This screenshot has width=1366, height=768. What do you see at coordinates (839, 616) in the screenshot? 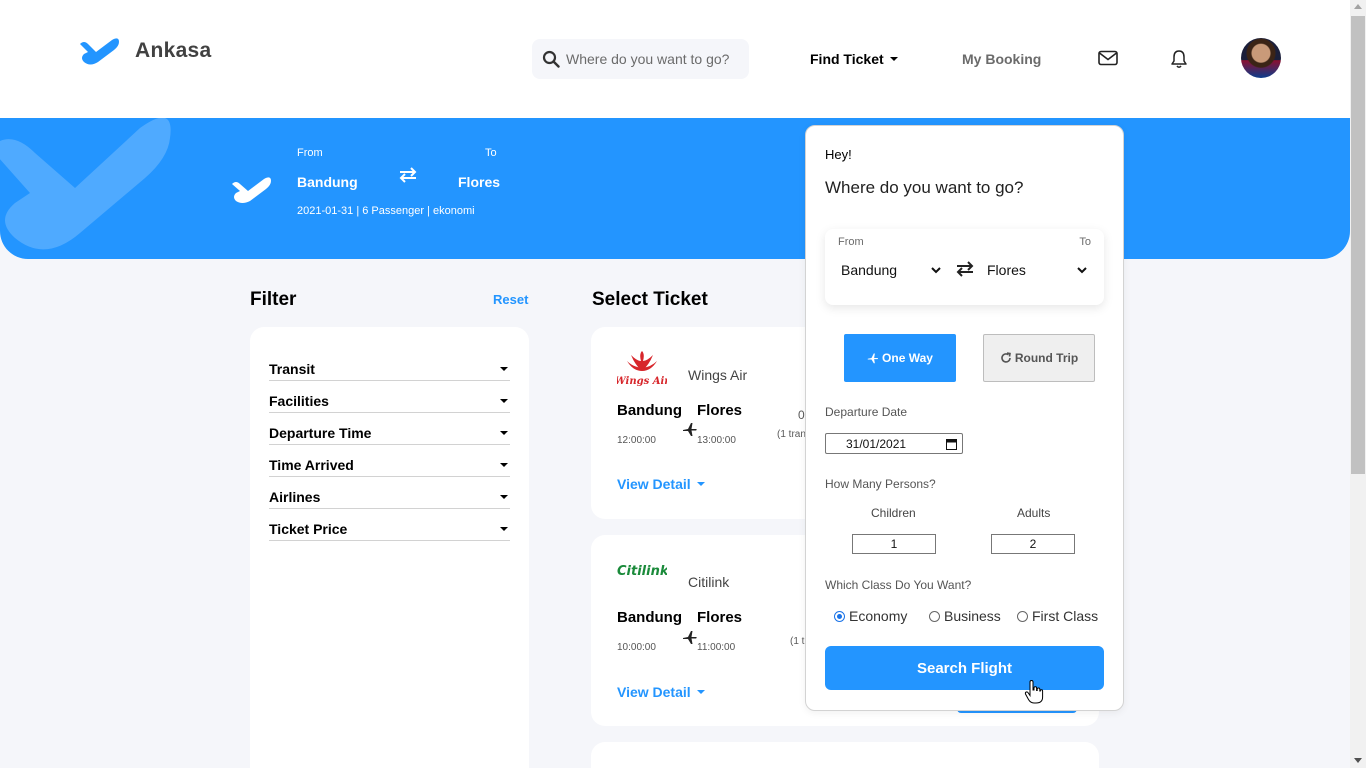
I see `radio-checked-icon` at bounding box center [839, 616].